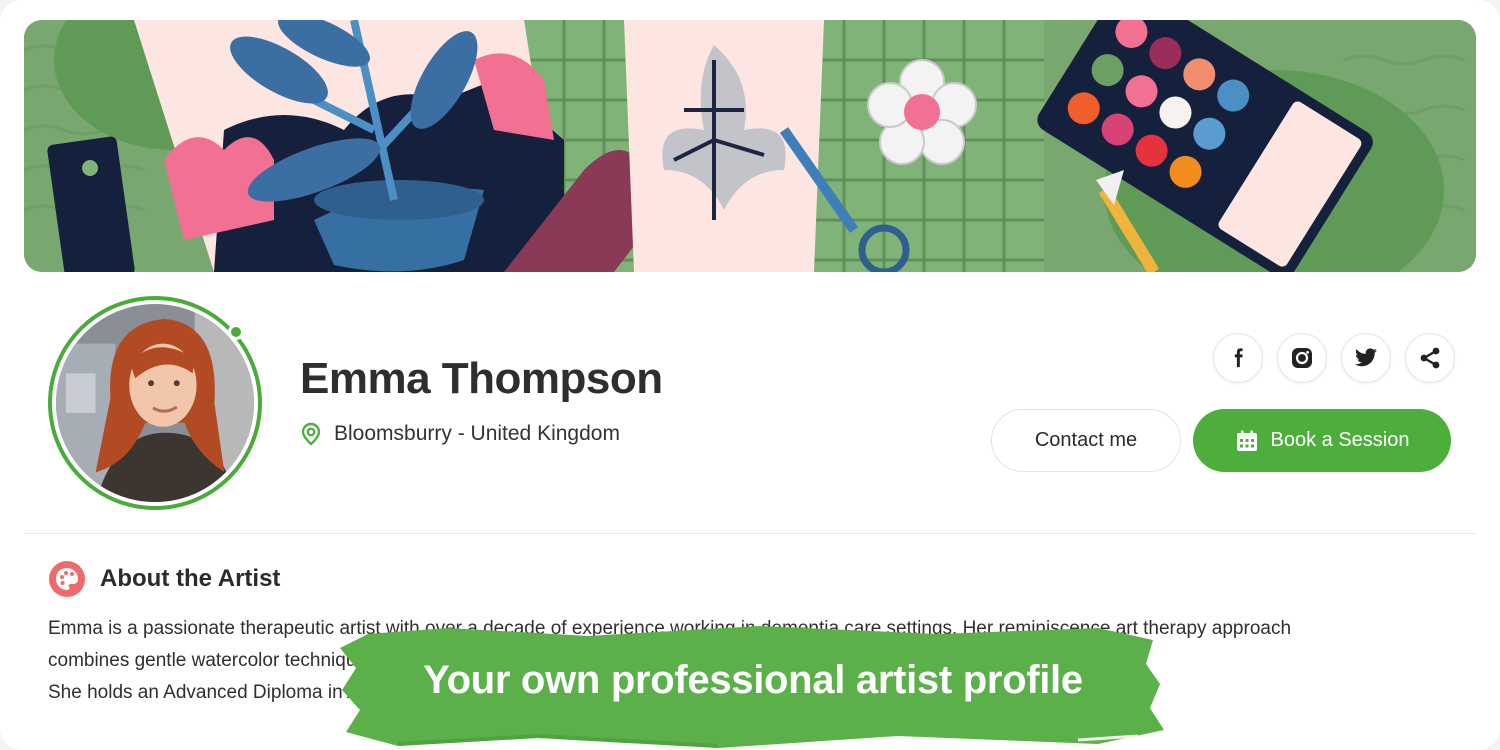 The height and width of the screenshot is (750, 1500). I want to click on contact-button: Contact me, so click(1086, 440).